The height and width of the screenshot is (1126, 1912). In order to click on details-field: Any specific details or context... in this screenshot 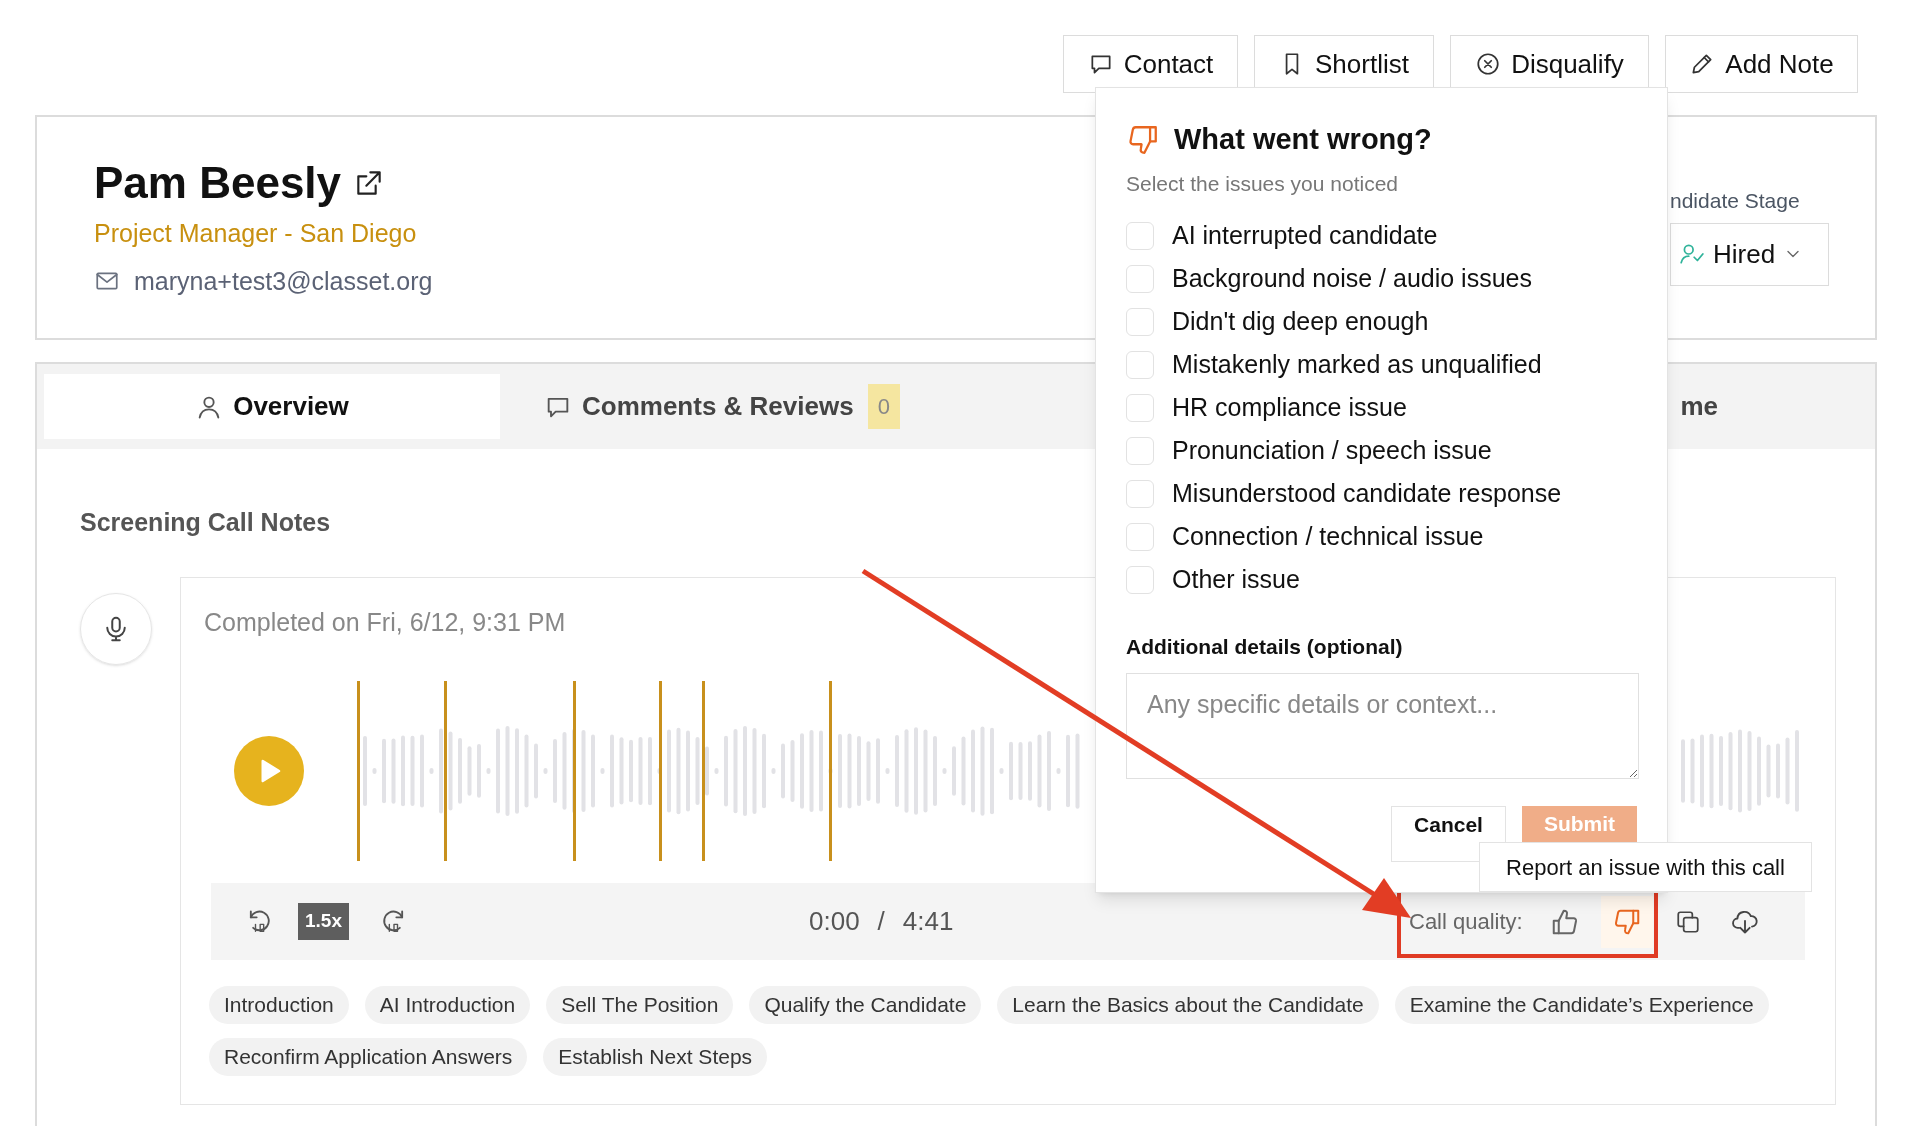, I will do `click(1382, 725)`.